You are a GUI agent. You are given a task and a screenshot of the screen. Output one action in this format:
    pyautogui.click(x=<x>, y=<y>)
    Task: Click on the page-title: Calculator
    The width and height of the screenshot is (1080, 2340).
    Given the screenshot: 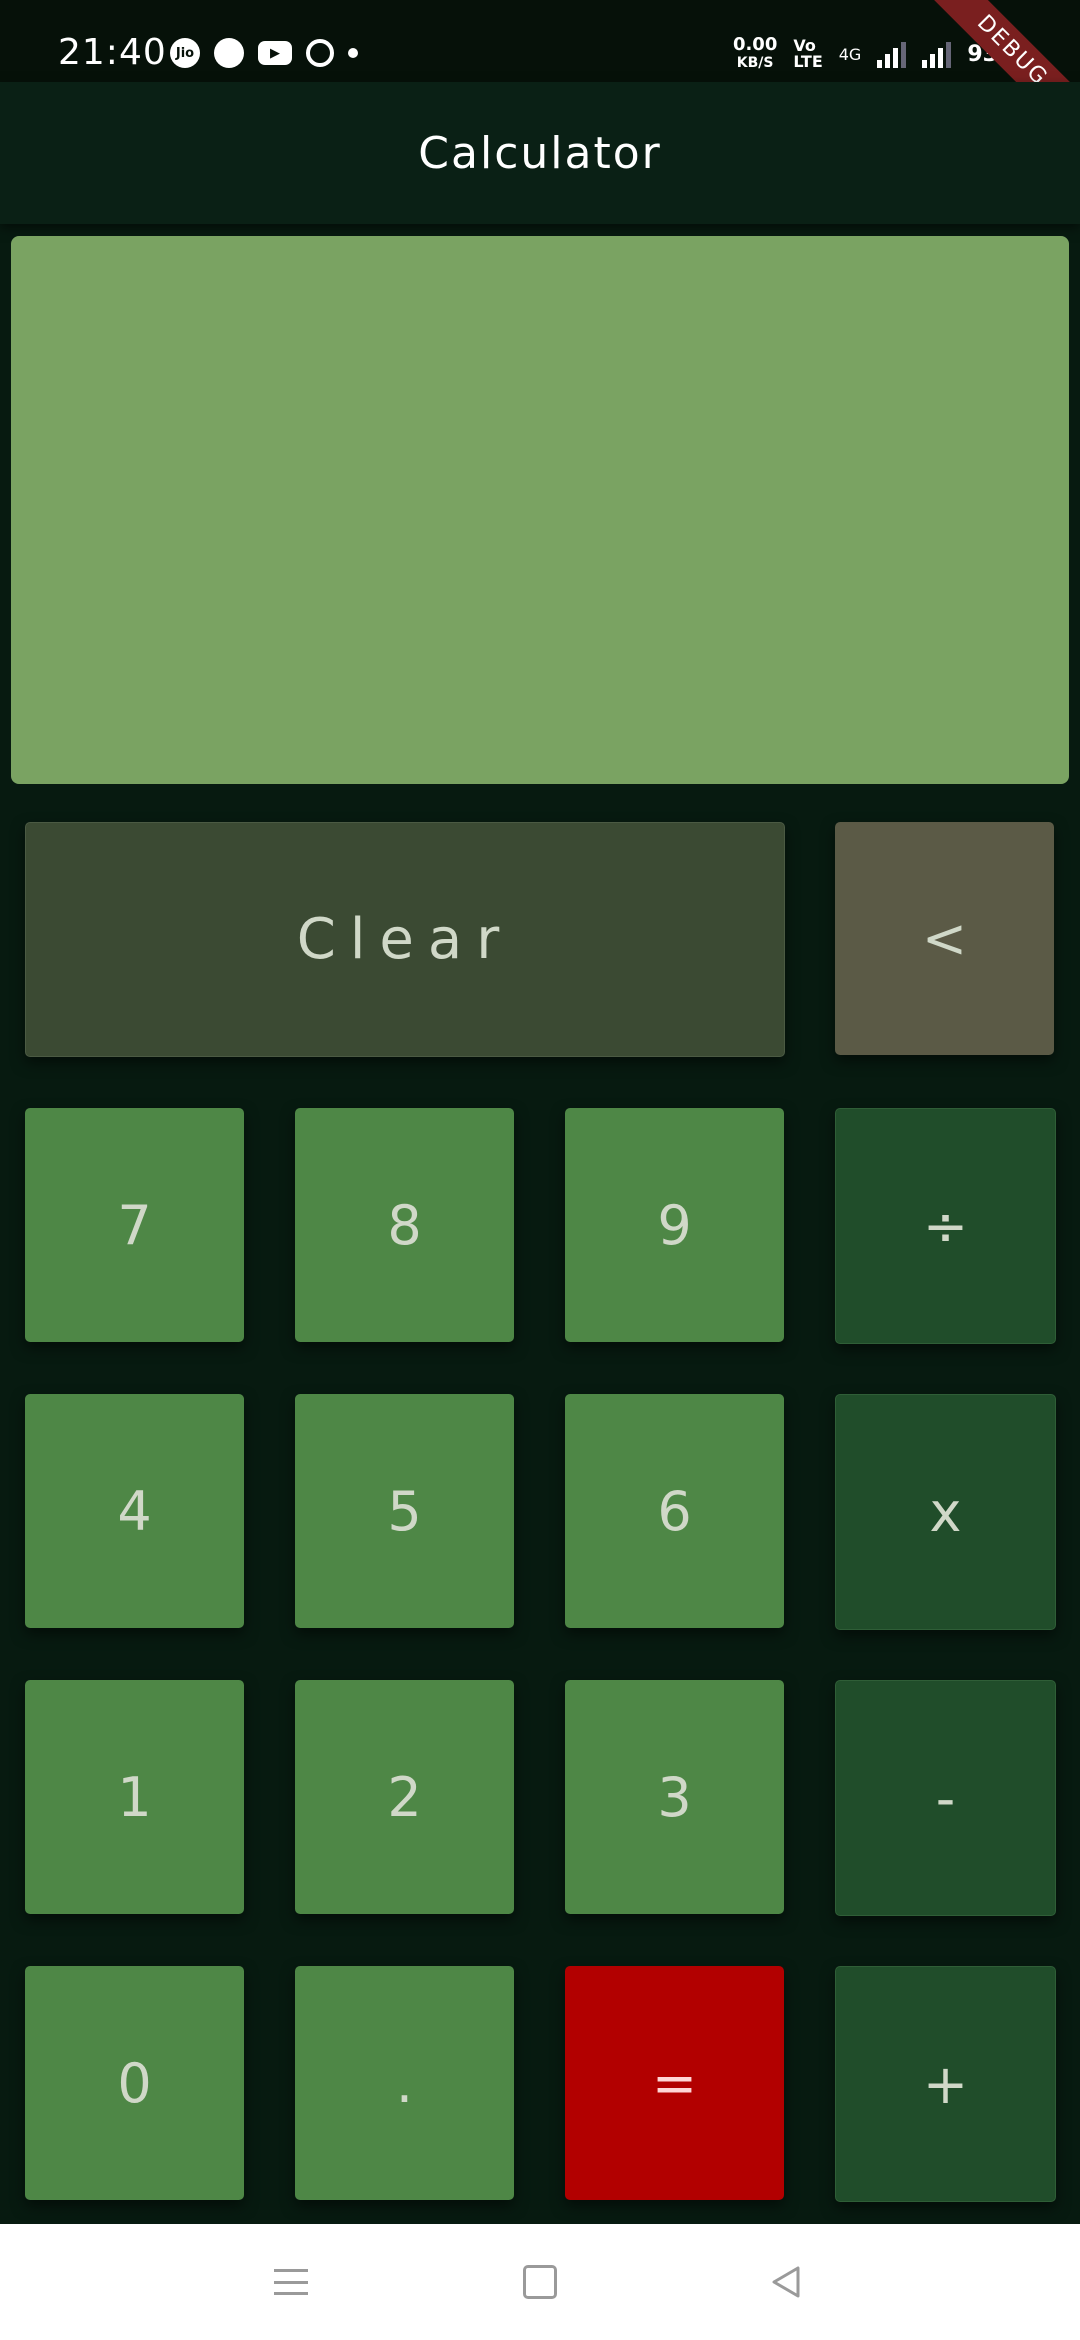 What is the action you would take?
    pyautogui.click(x=540, y=153)
    